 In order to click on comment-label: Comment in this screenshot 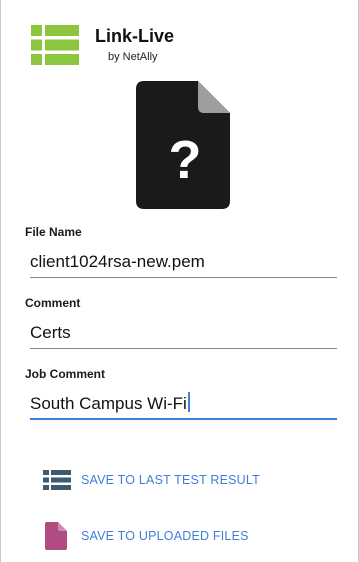, I will do `click(53, 303)`.